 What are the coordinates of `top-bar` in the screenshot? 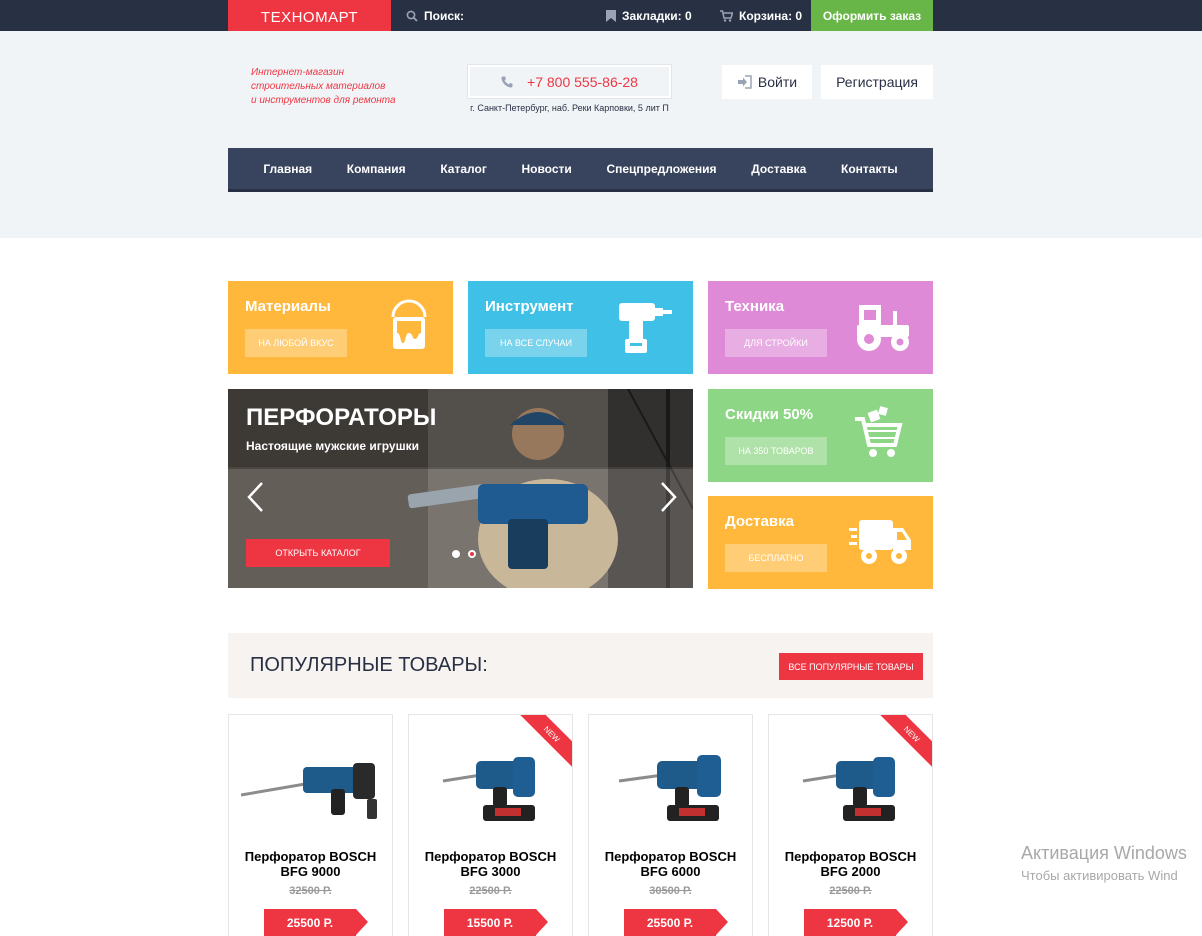 It's located at (601, 15).